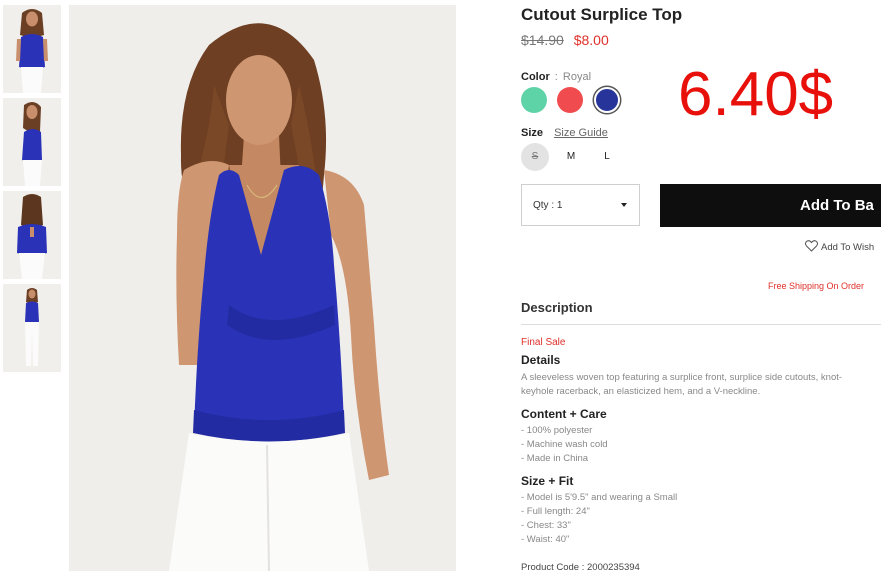 The height and width of the screenshot is (571, 881). I want to click on divider, so click(701, 324).